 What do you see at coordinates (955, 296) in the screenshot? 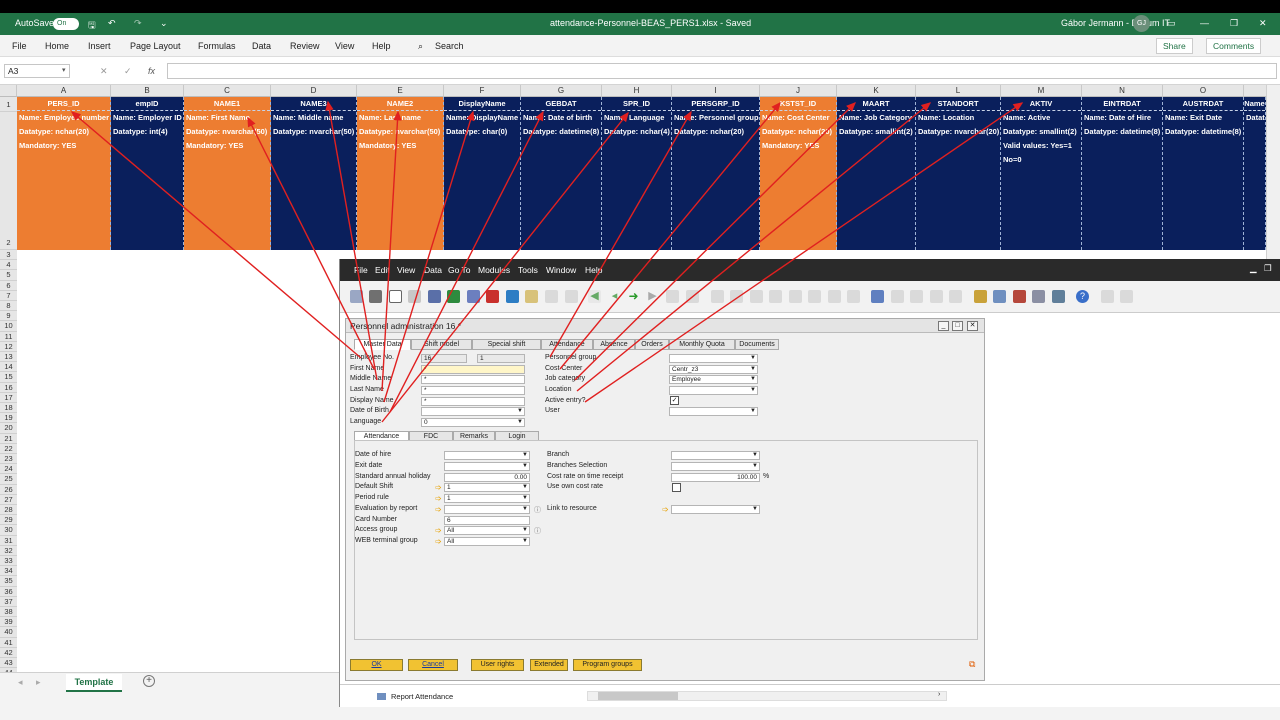
I see `chat-icon` at bounding box center [955, 296].